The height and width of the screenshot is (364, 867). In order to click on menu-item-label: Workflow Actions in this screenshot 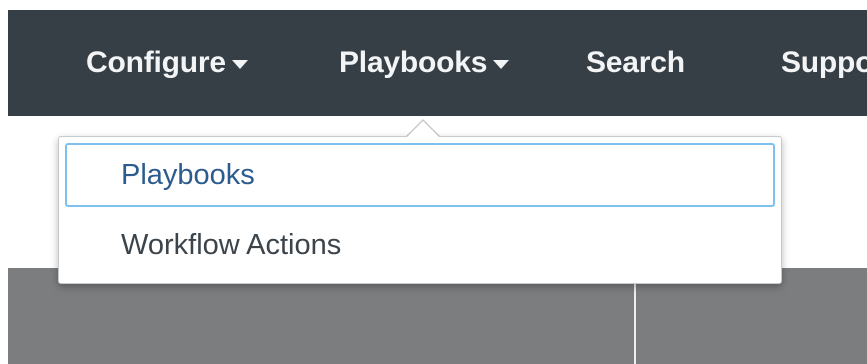, I will do `click(231, 244)`.